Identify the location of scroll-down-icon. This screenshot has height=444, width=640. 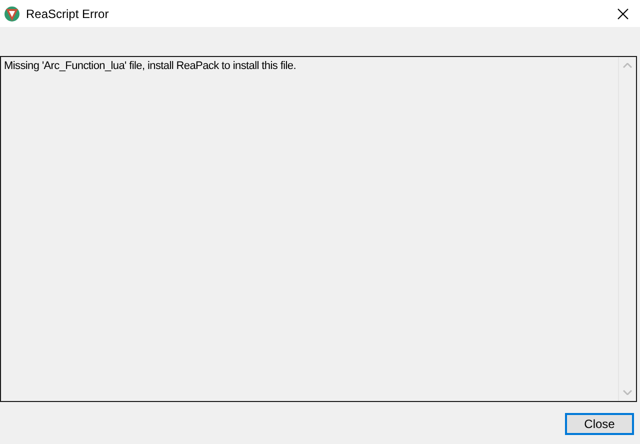
(627, 392).